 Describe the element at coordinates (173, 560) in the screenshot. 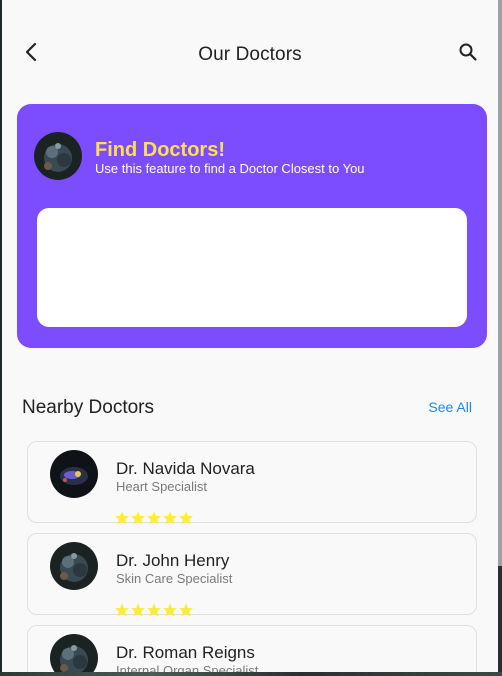

I see `doctor-name: Dr. John Henry` at that location.